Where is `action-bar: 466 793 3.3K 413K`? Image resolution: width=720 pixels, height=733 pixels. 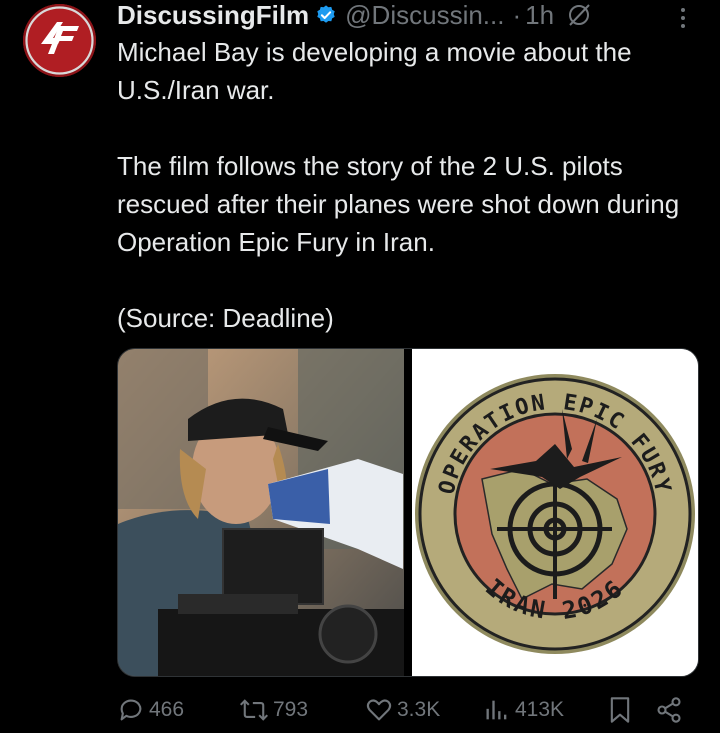 action-bar: 466 793 3.3K 413K is located at coordinates (407, 710).